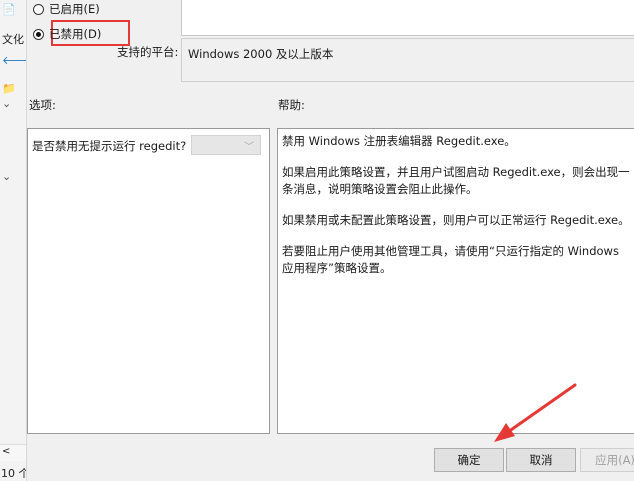  Describe the element at coordinates (9, 9) in the screenshot. I see `policy-icon: 📄` at that location.